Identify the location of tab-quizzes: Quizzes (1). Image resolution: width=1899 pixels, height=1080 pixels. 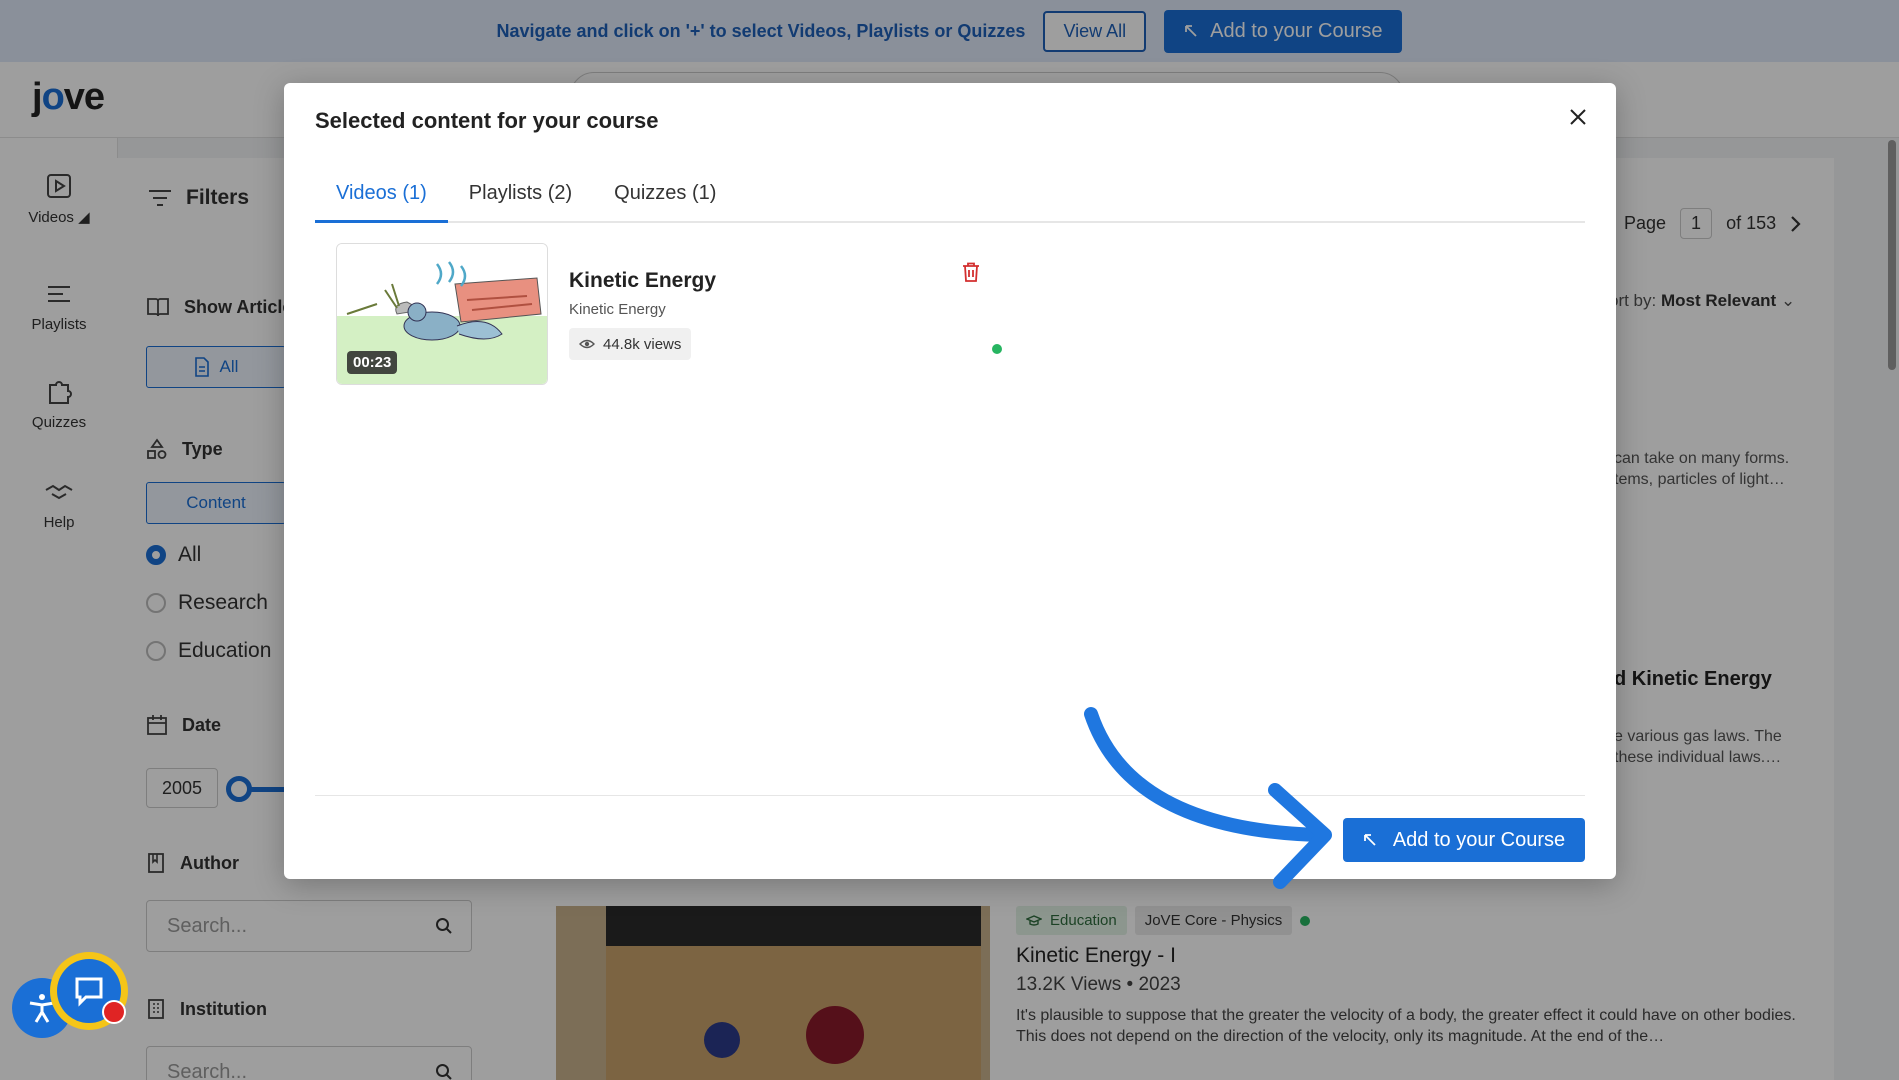
(665, 198).